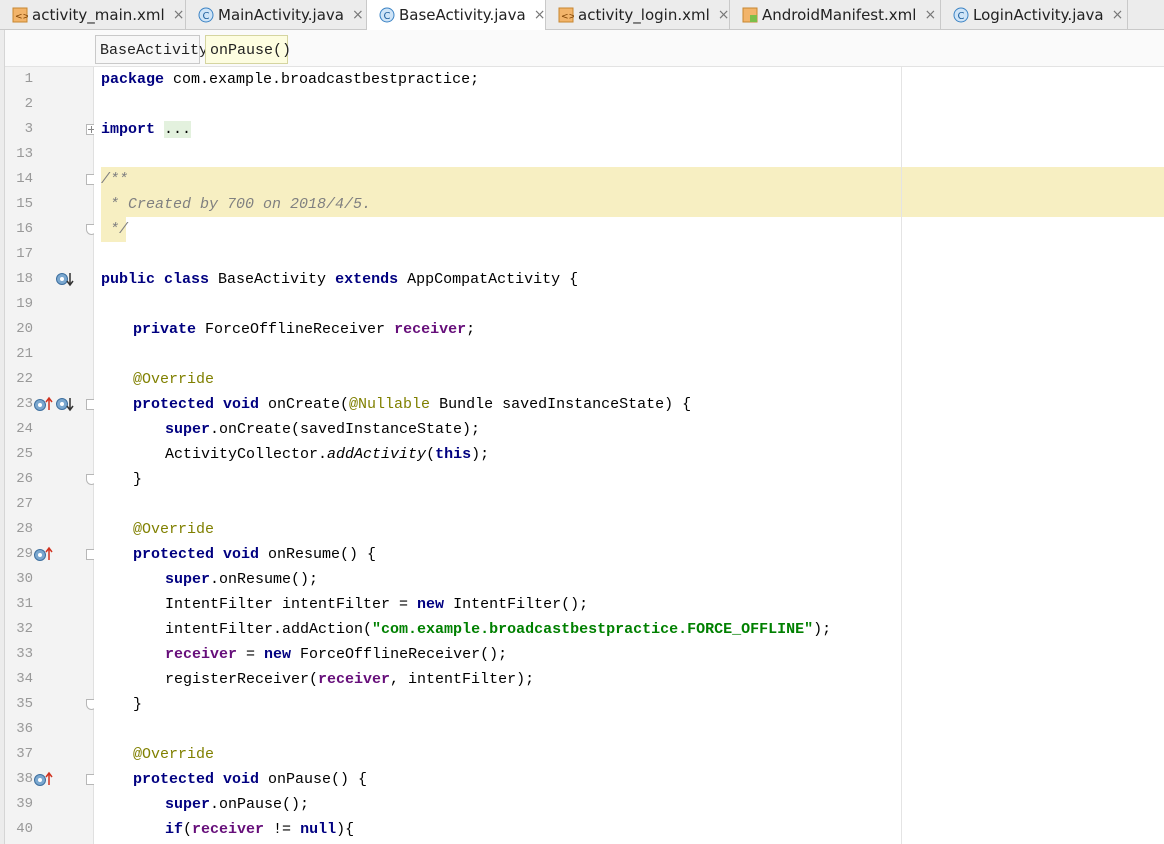  Describe the element at coordinates (24, 679) in the screenshot. I see `line-number: 34` at that location.